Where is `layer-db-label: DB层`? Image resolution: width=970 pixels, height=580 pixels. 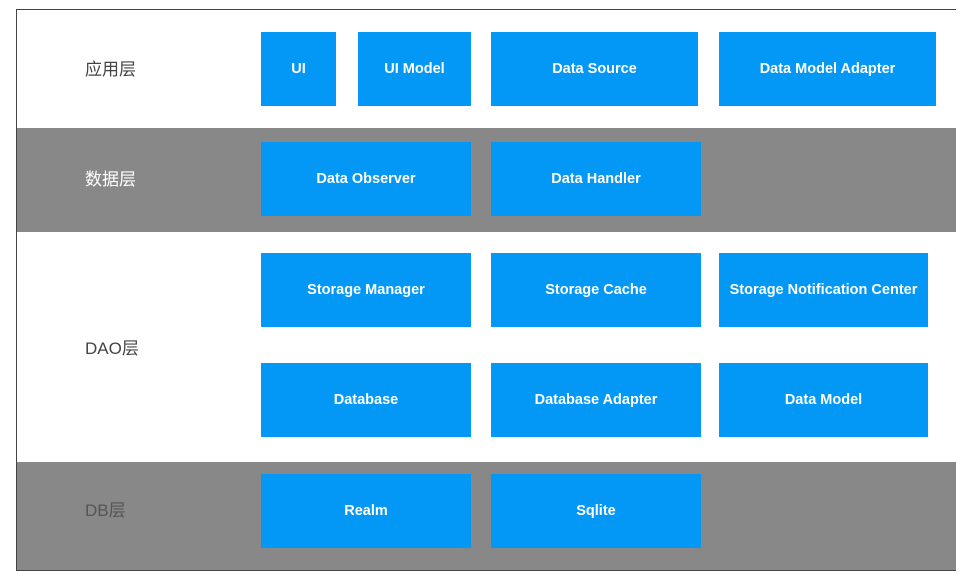 layer-db-label: DB层 is located at coordinates (105, 510).